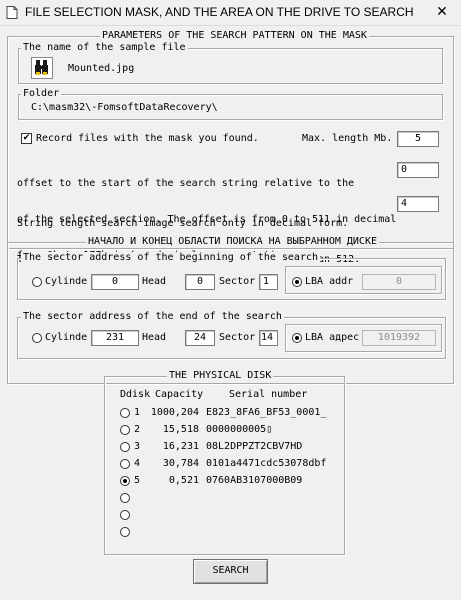  Describe the element at coordinates (230, 571) in the screenshot. I see `search-button: SEARCH` at that location.